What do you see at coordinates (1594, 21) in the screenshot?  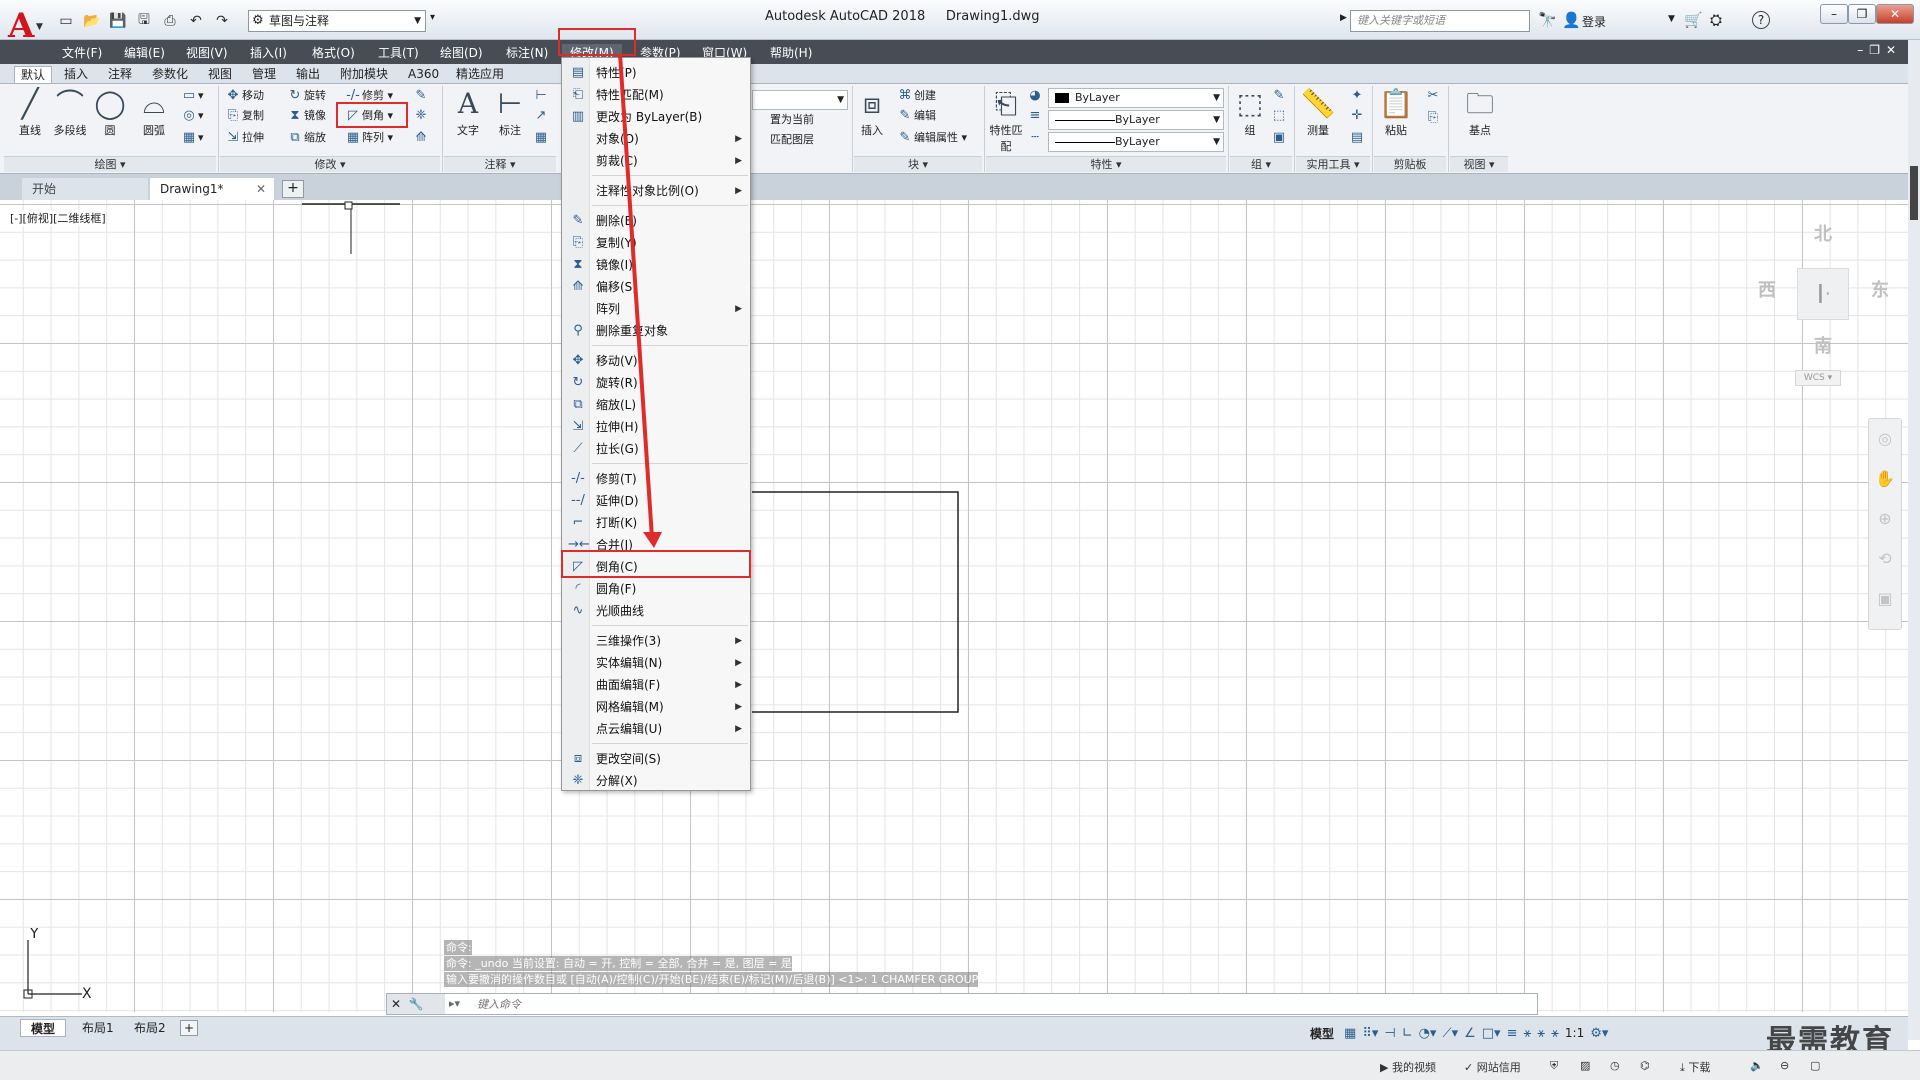 I see `login-link: 登录` at bounding box center [1594, 21].